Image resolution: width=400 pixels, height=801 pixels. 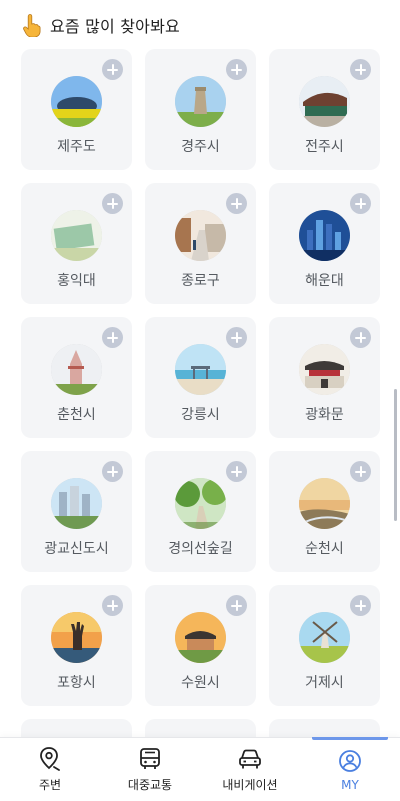 What do you see at coordinates (76, 101) in the screenshot?
I see `jeju-island-image` at bounding box center [76, 101].